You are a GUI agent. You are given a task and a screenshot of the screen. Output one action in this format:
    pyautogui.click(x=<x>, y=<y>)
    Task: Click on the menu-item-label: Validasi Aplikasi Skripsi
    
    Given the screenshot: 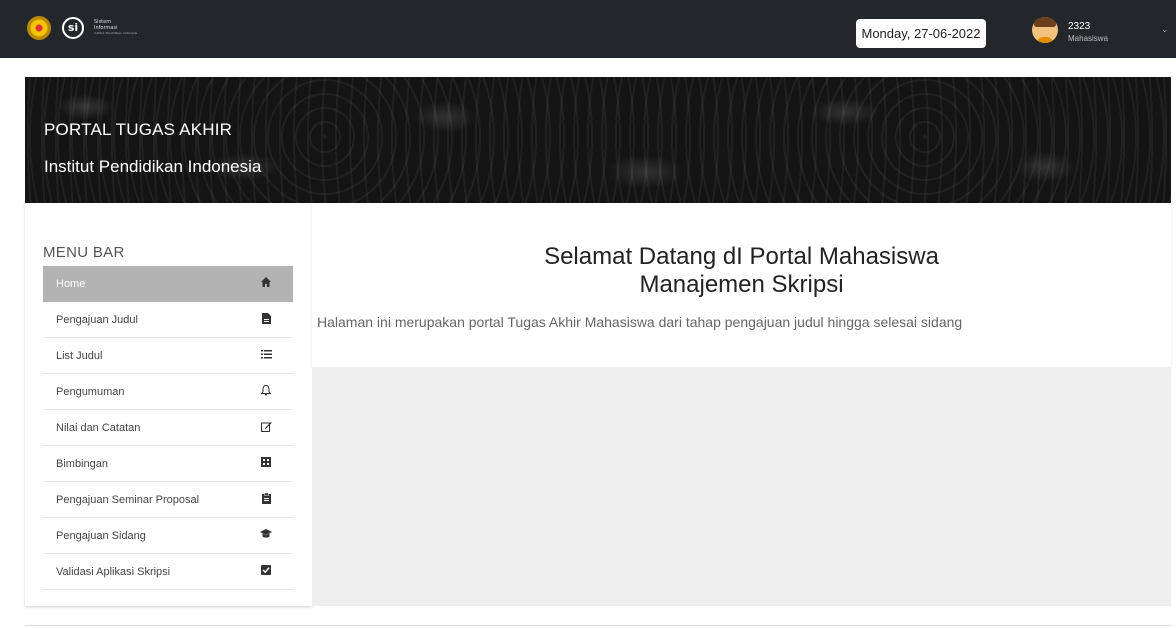 What is the action you would take?
    pyautogui.click(x=113, y=571)
    